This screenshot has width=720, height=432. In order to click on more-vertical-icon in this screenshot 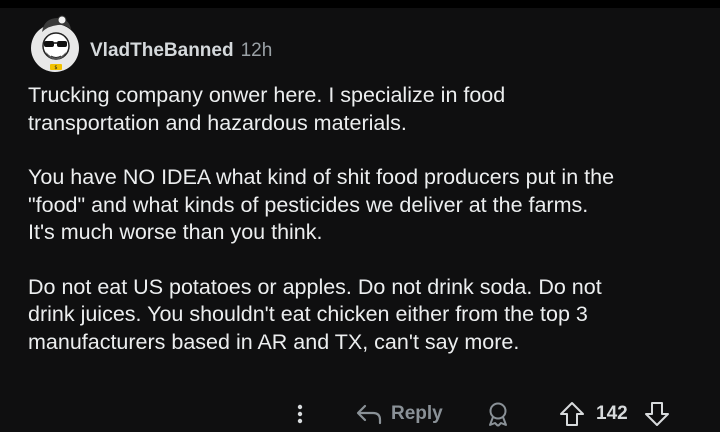, I will do `click(300, 414)`.